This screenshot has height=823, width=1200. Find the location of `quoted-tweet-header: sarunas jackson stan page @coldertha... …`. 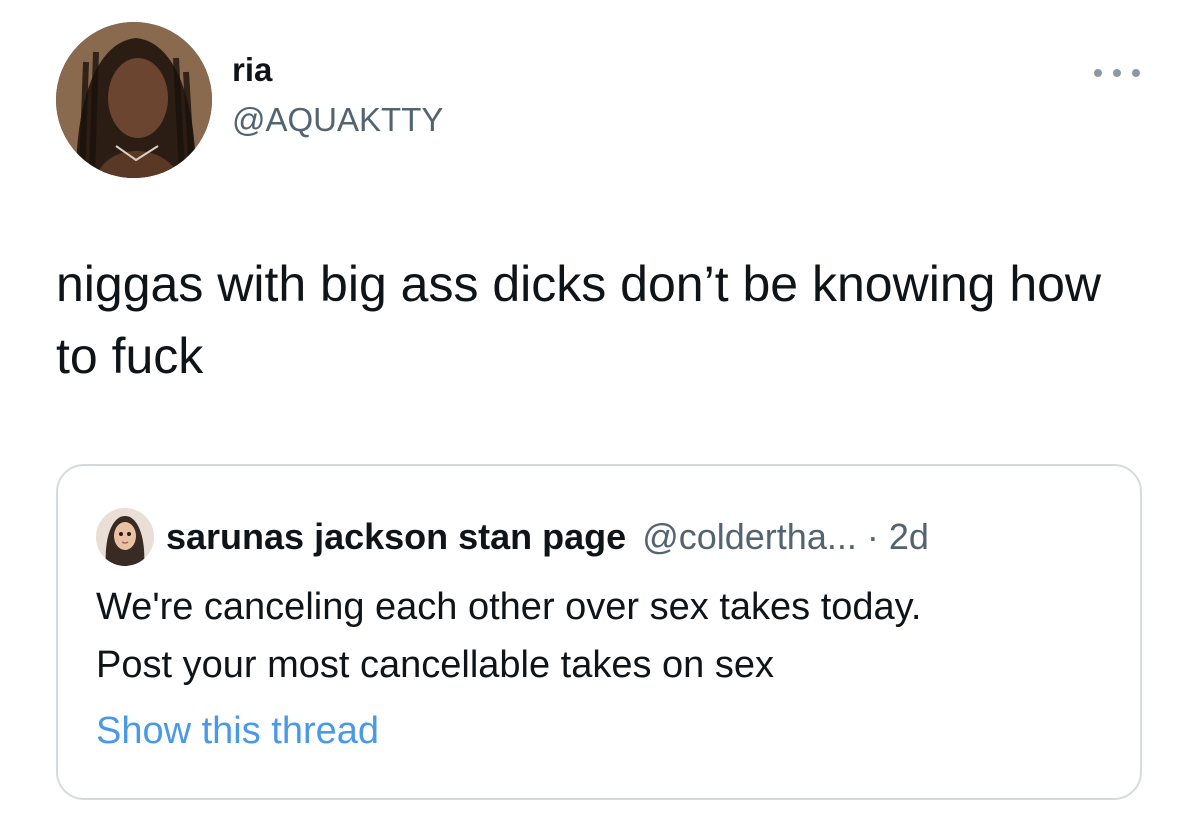

quoted-tweet-header: sarunas jackson stan page @coldertha... … is located at coordinates (512, 537).